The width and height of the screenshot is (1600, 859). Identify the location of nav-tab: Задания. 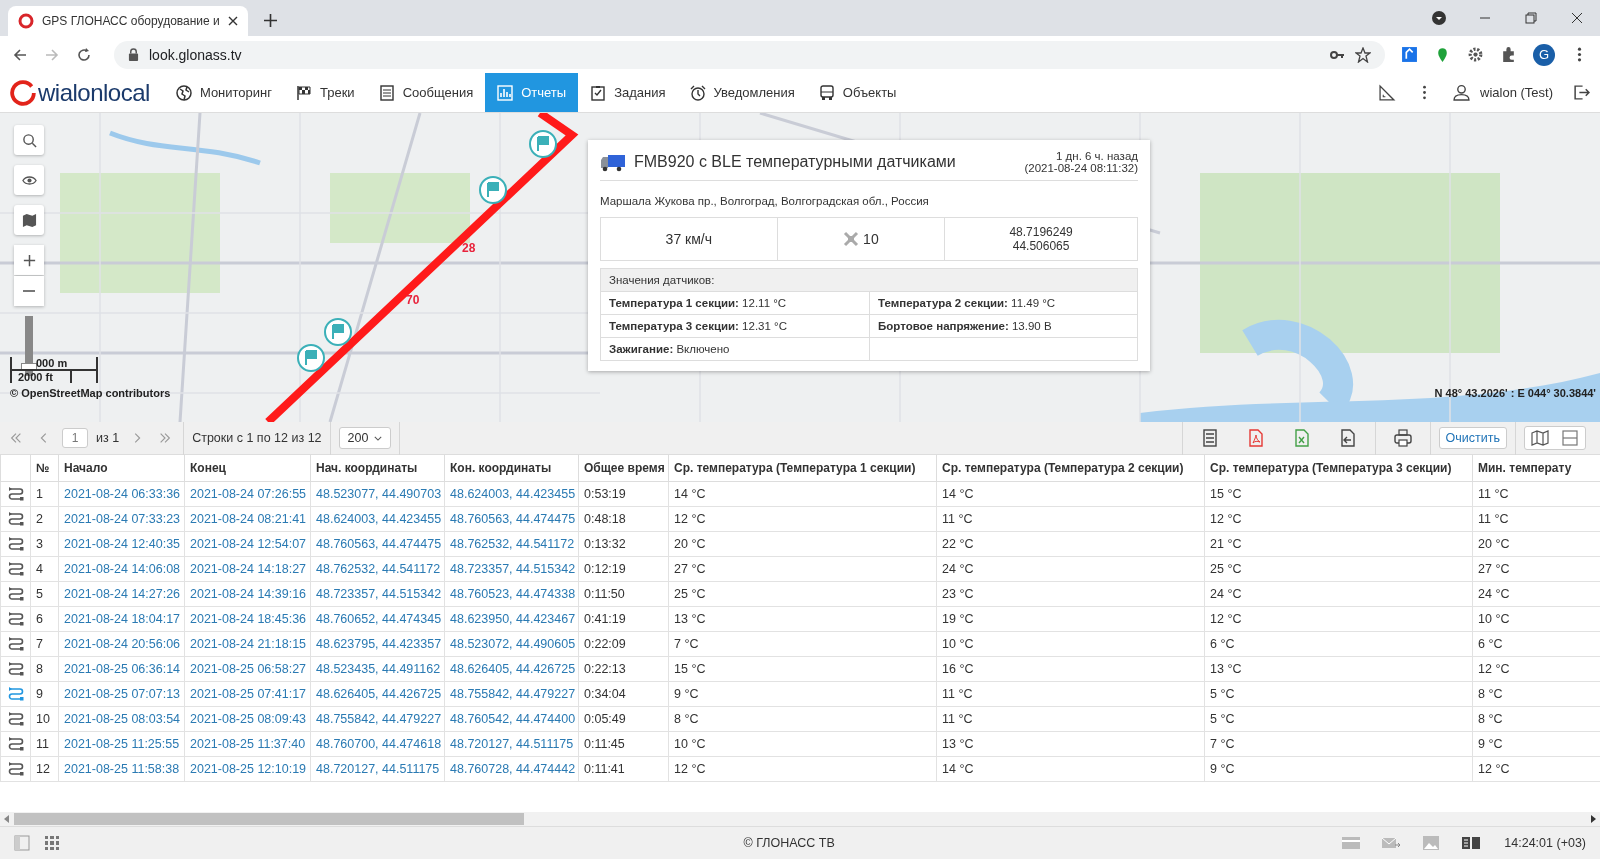
(628, 92).